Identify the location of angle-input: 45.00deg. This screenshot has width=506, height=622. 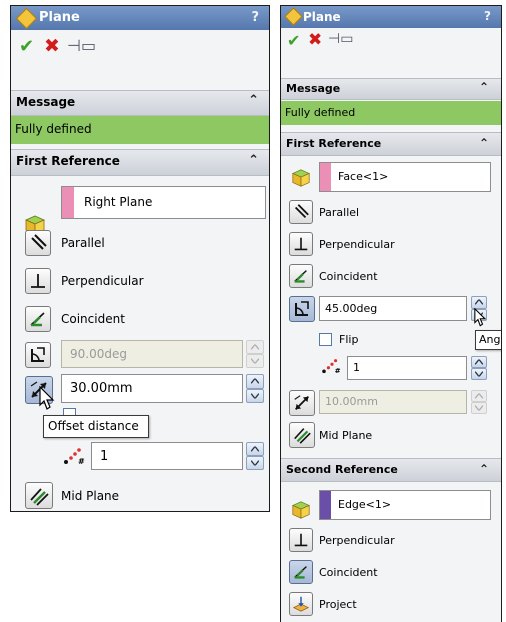
(393, 308).